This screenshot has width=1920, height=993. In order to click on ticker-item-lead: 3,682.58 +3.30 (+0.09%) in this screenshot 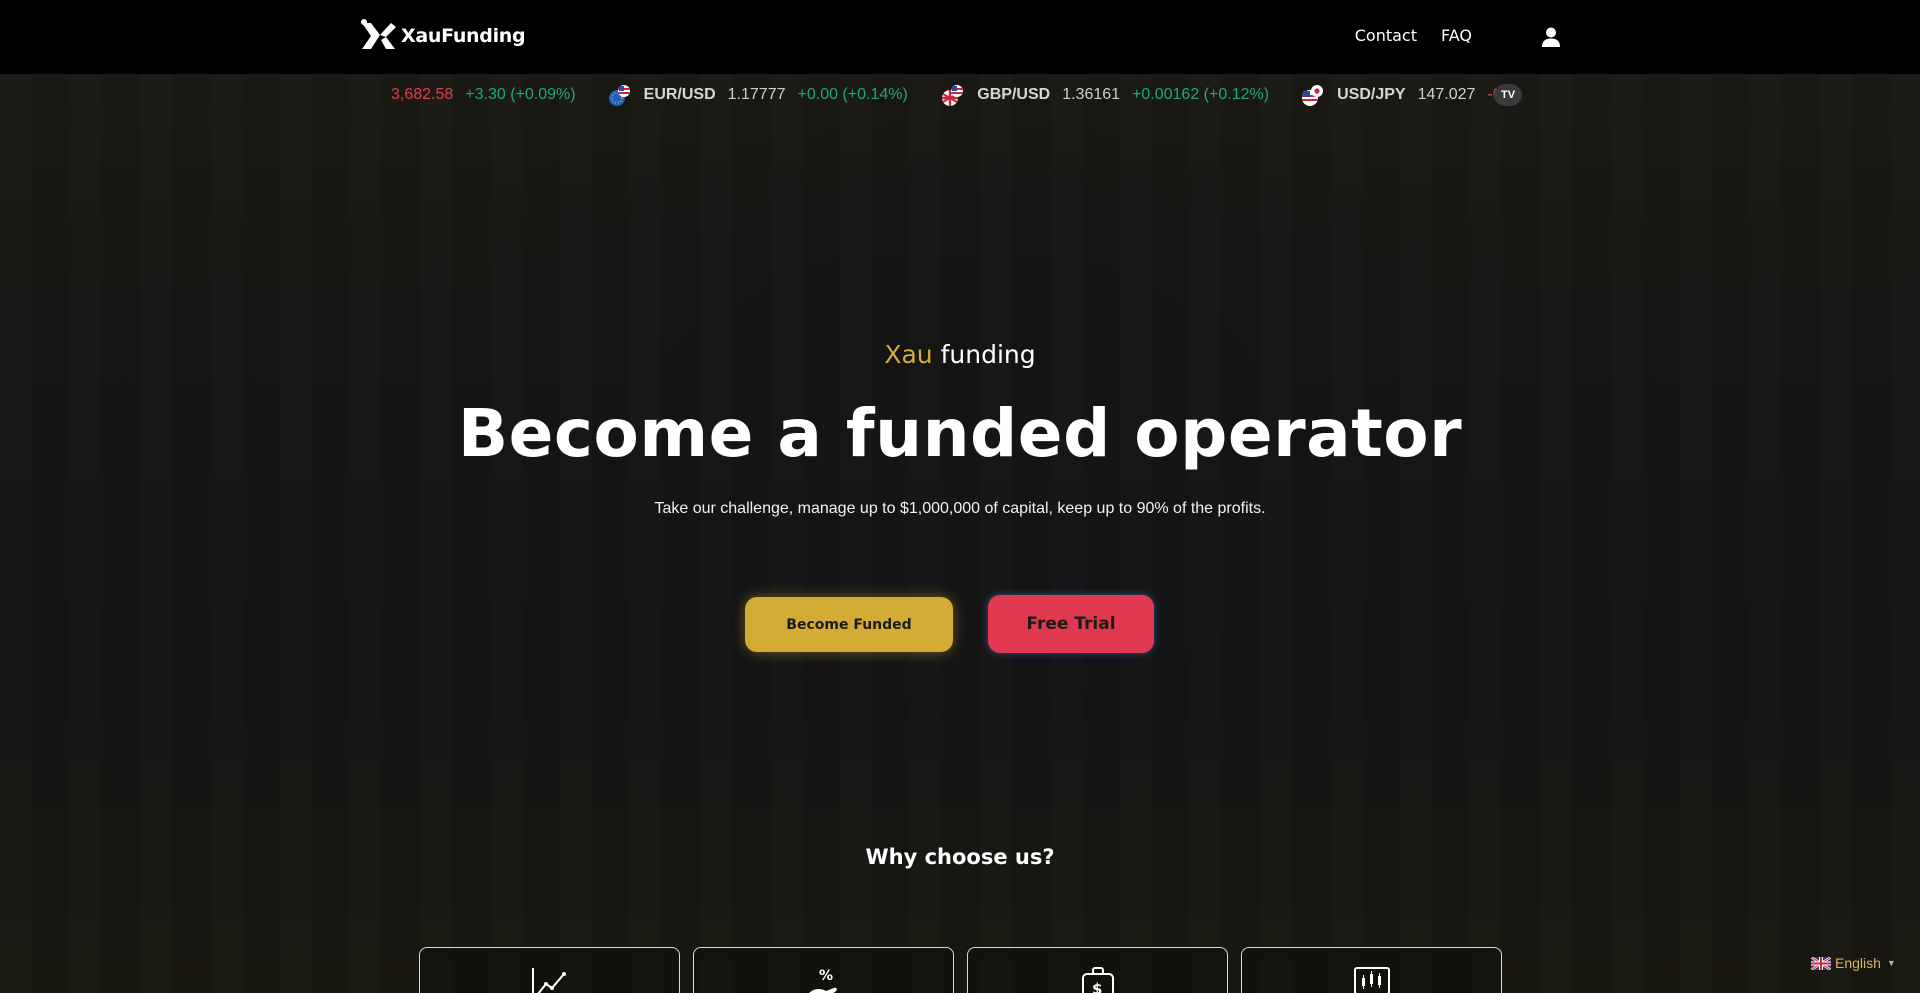, I will do `click(491, 95)`.